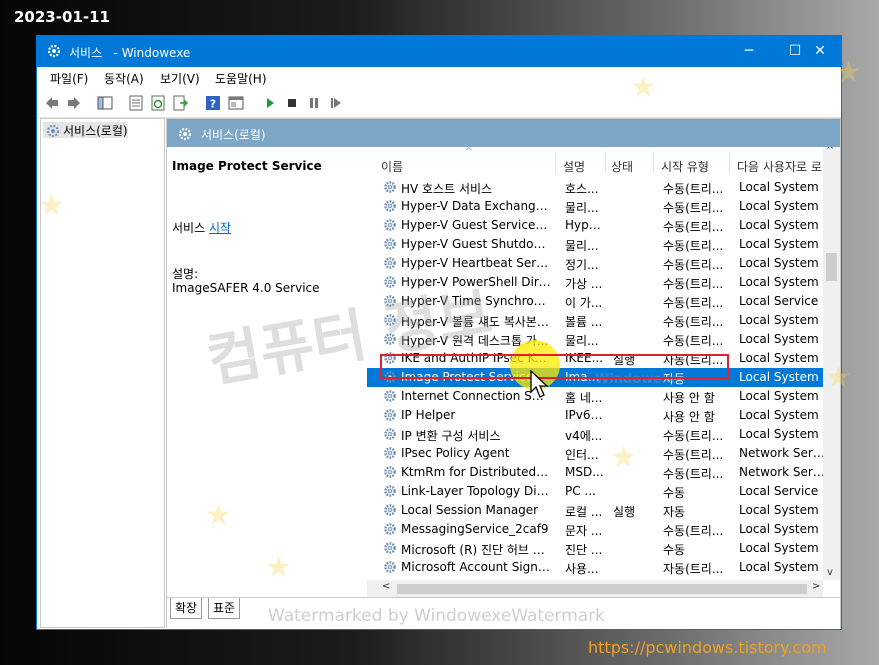 The image size is (879, 665). Describe the element at coordinates (246, 288) in the screenshot. I see `description-value: ImageSAFER 4.0 Service` at that location.